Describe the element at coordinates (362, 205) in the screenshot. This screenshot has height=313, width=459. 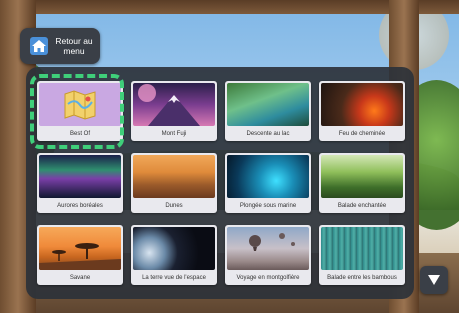
I see `tile-label: Balade enchantée` at that location.